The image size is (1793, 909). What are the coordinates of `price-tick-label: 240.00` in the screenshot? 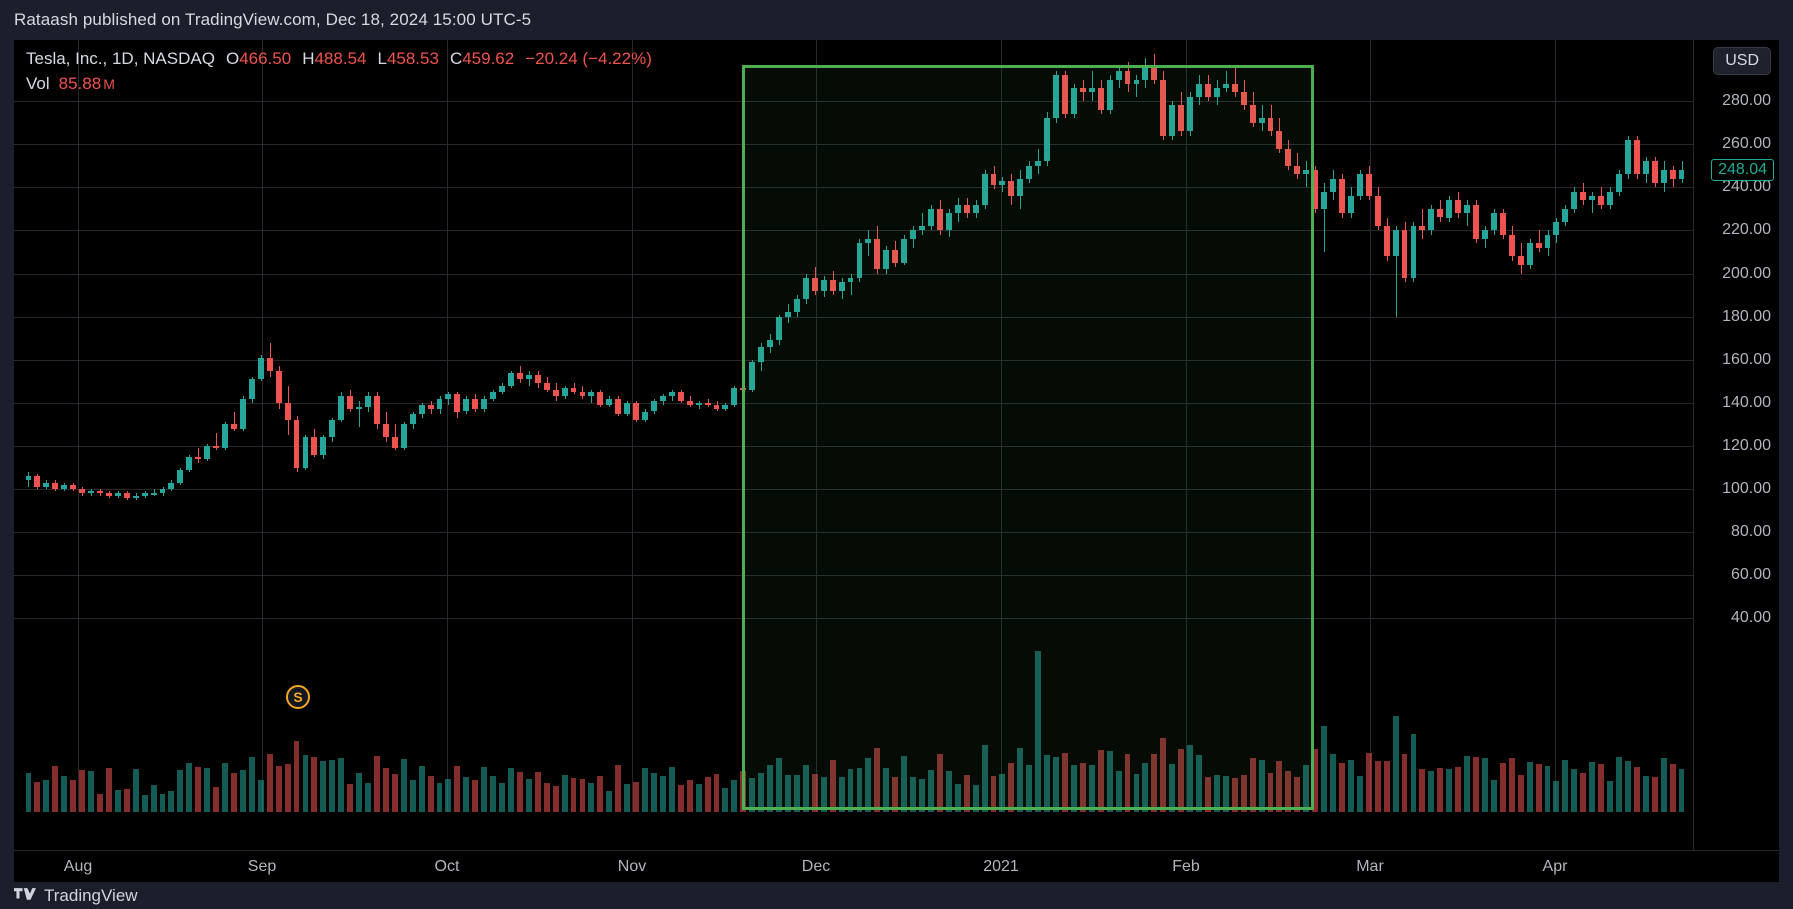 It's located at (1746, 187).